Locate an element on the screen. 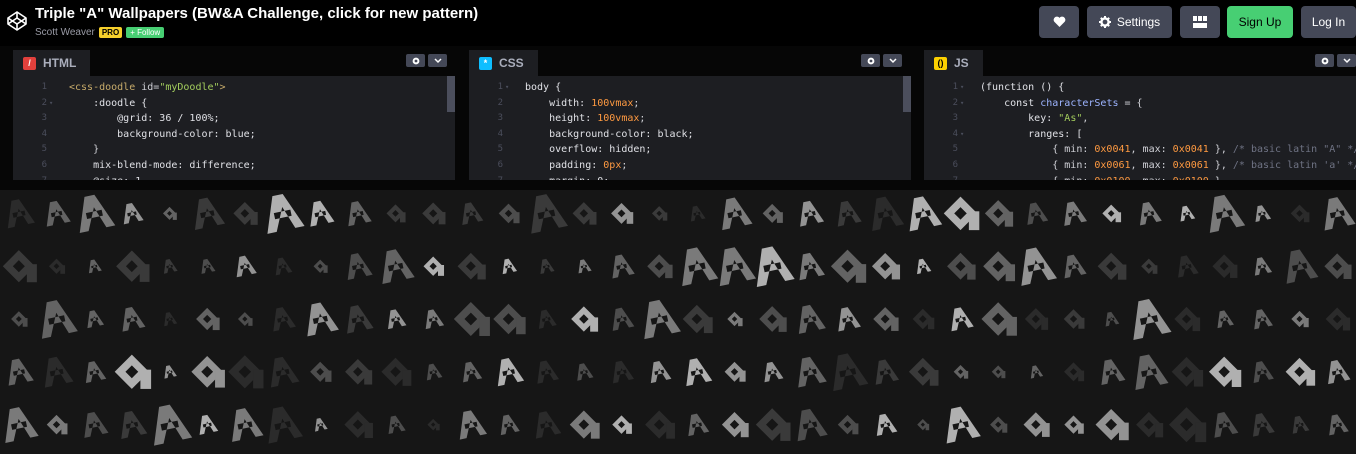 The width and height of the screenshot is (1356, 454). log-in-button: Log In is located at coordinates (1328, 22).